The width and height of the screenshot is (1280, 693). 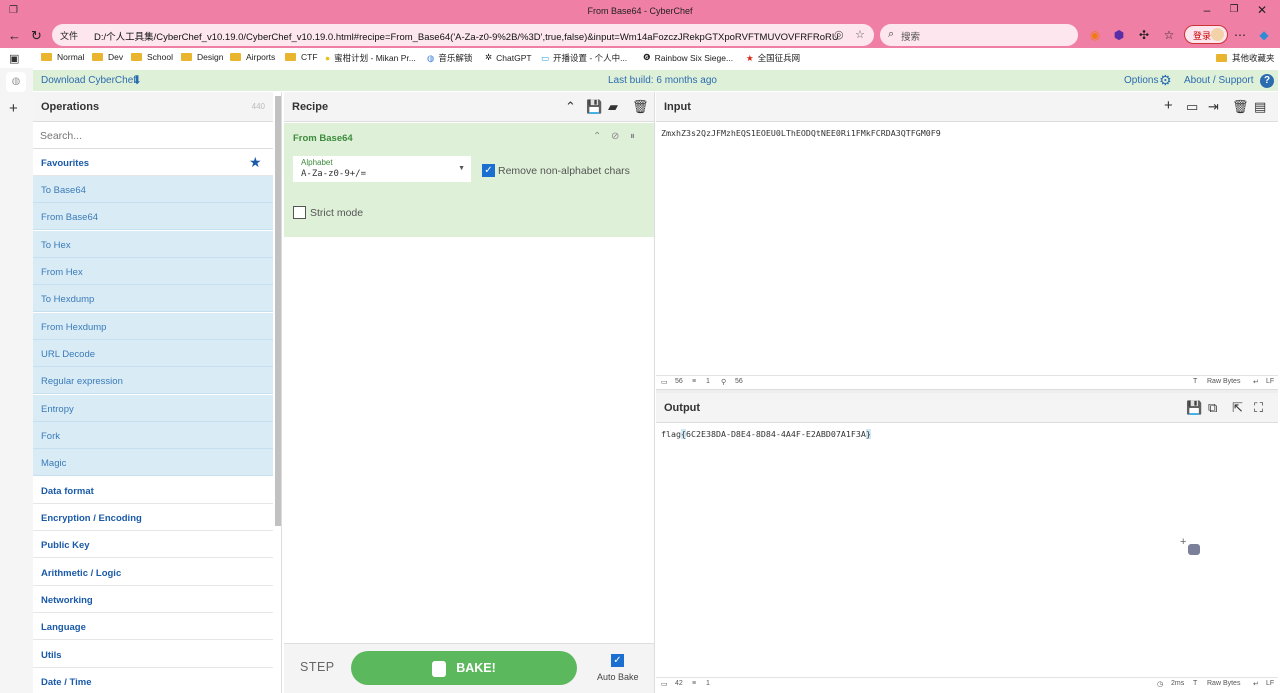 I want to click on bookmark-school: School, so click(x=152, y=57).